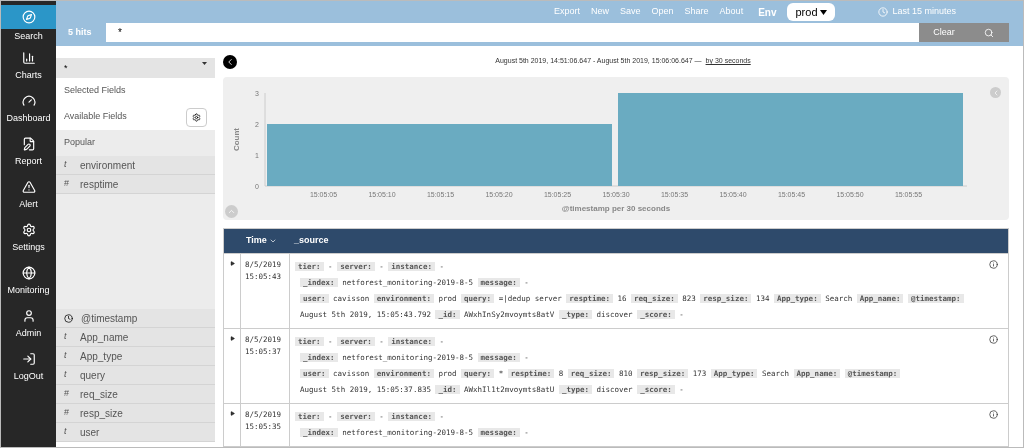 The image size is (1024, 448). I want to click on y-axis-label: Count, so click(236, 139).